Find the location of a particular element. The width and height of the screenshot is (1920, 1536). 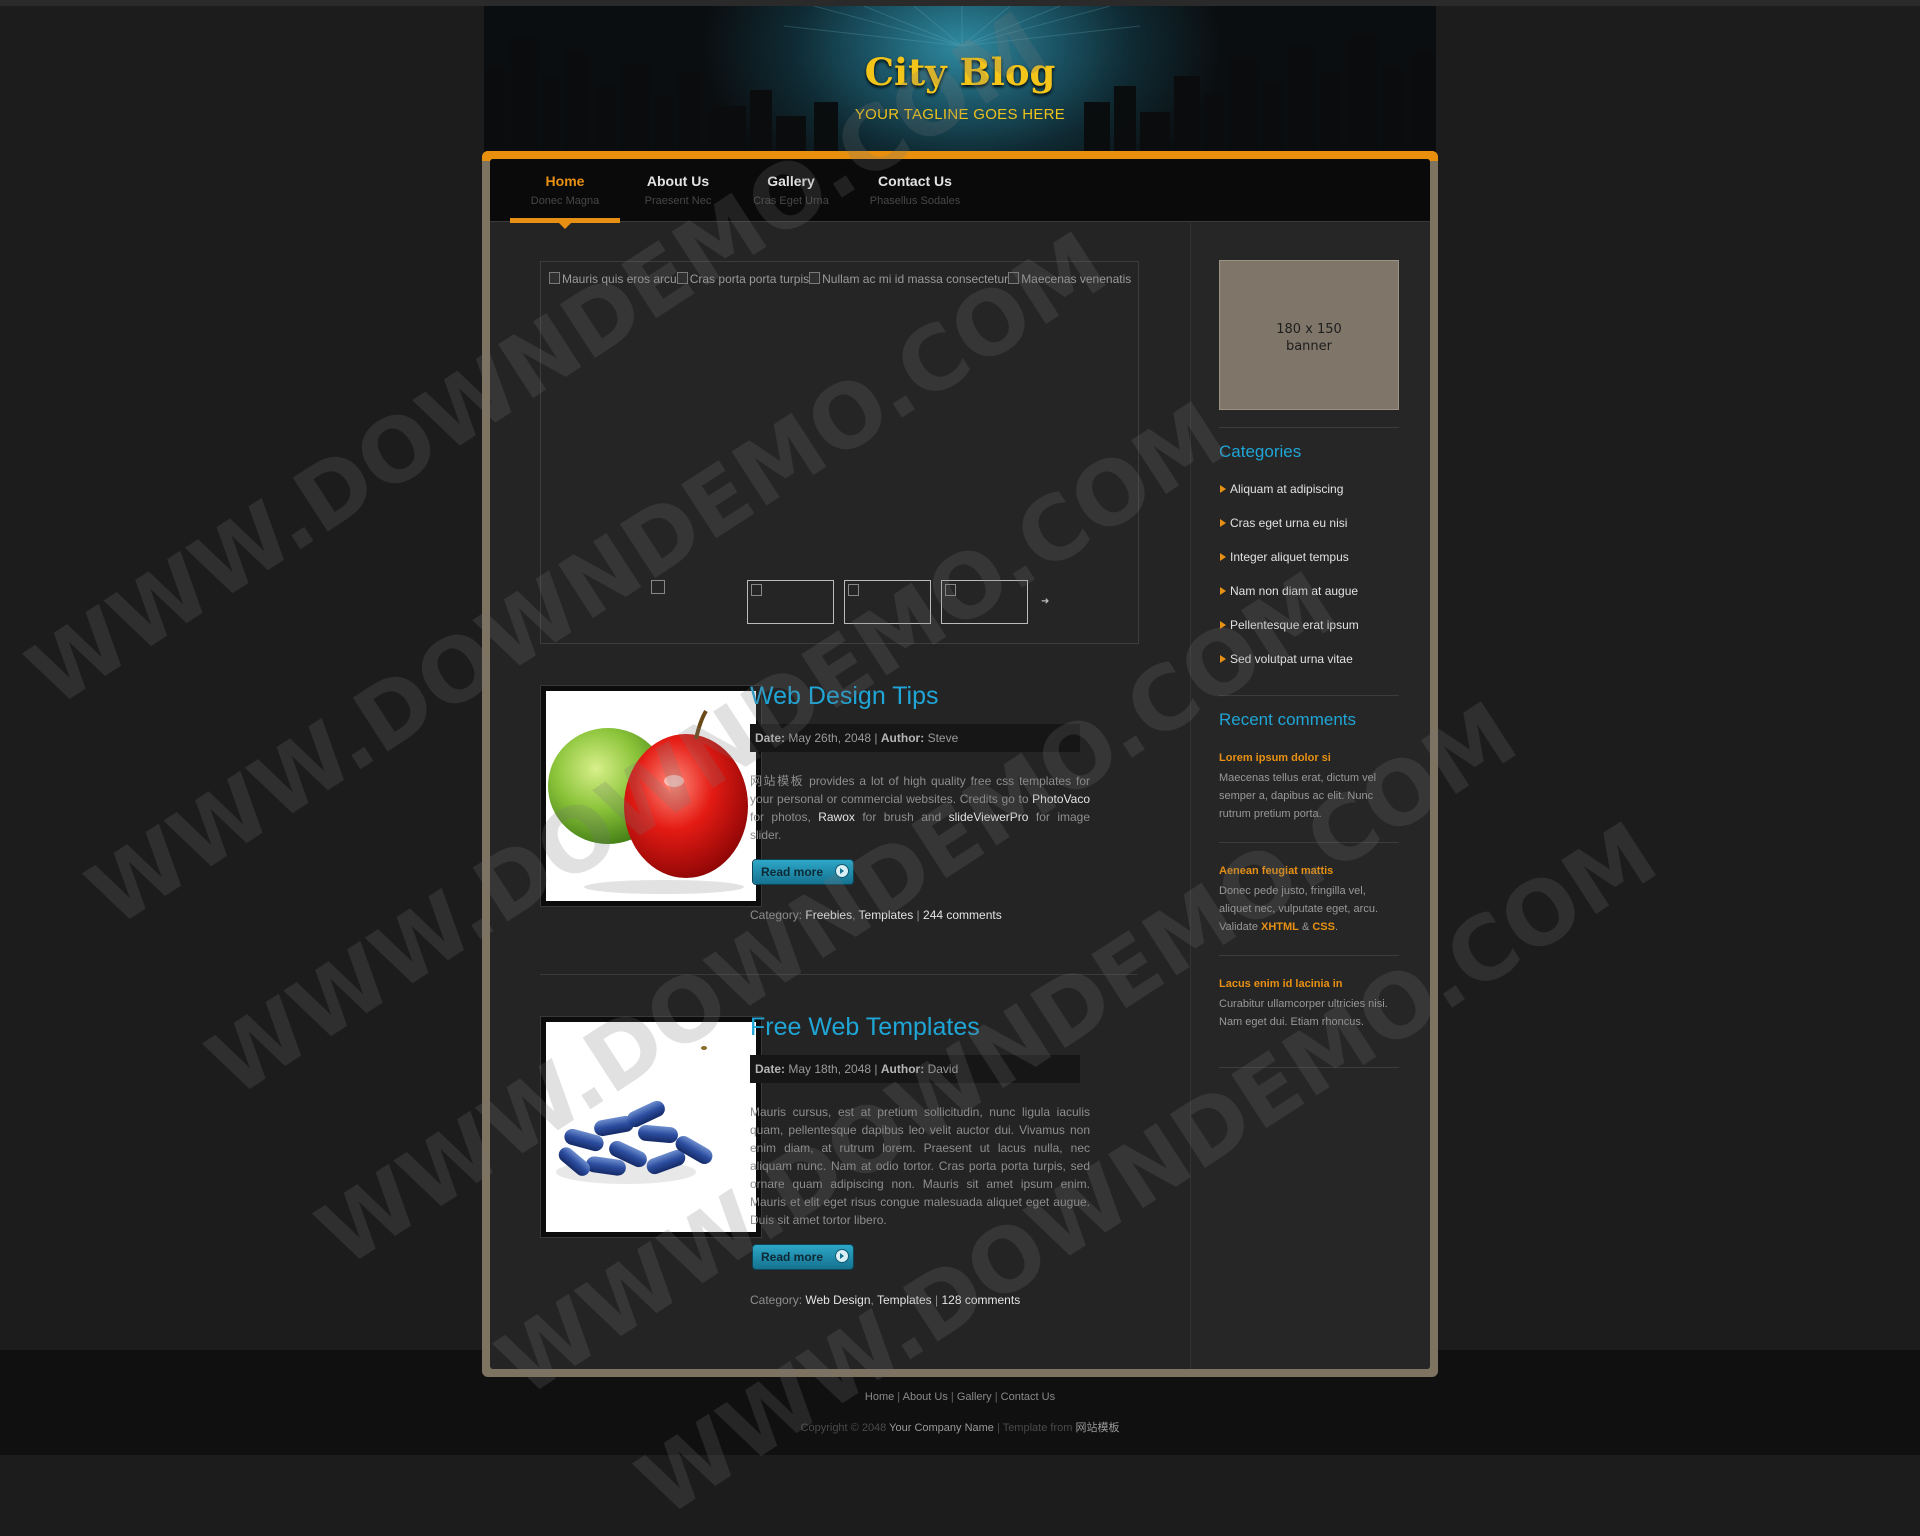

post-title-free-web-templates: Free Web Templates is located at coordinates (865, 1027).